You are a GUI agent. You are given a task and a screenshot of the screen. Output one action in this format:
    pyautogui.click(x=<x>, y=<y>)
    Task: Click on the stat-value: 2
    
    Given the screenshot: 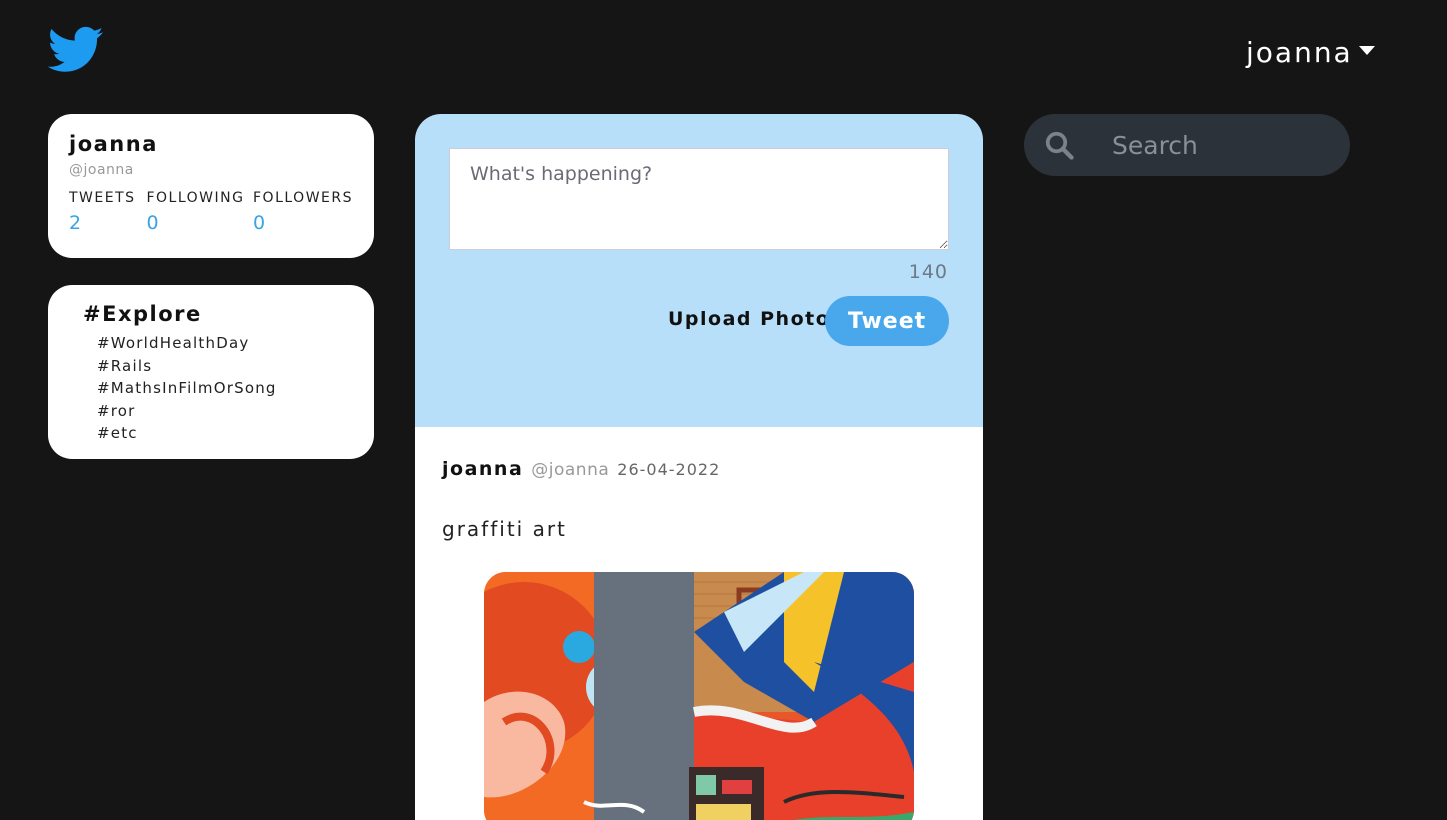 What is the action you would take?
    pyautogui.click(x=107, y=223)
    